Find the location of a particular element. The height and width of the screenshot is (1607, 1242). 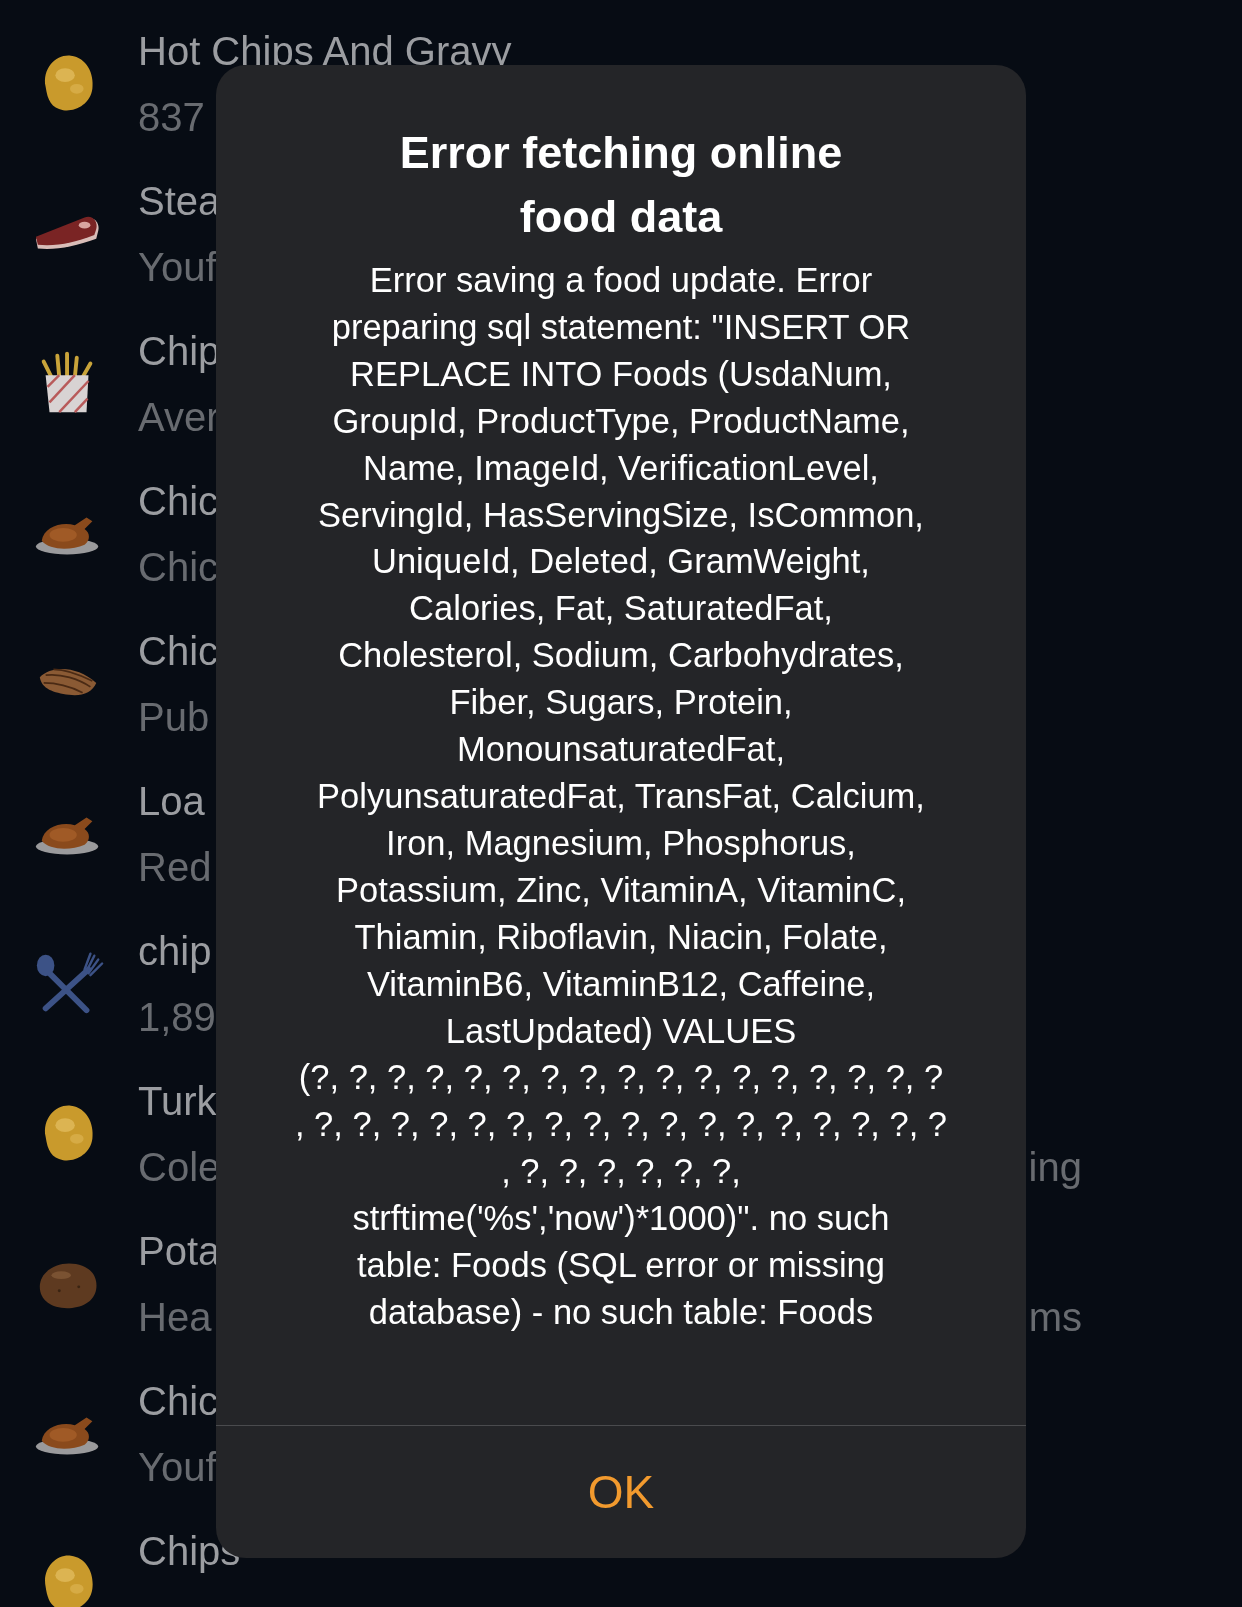

food-subtitle: ms is located at coordinates (1055, 1317).